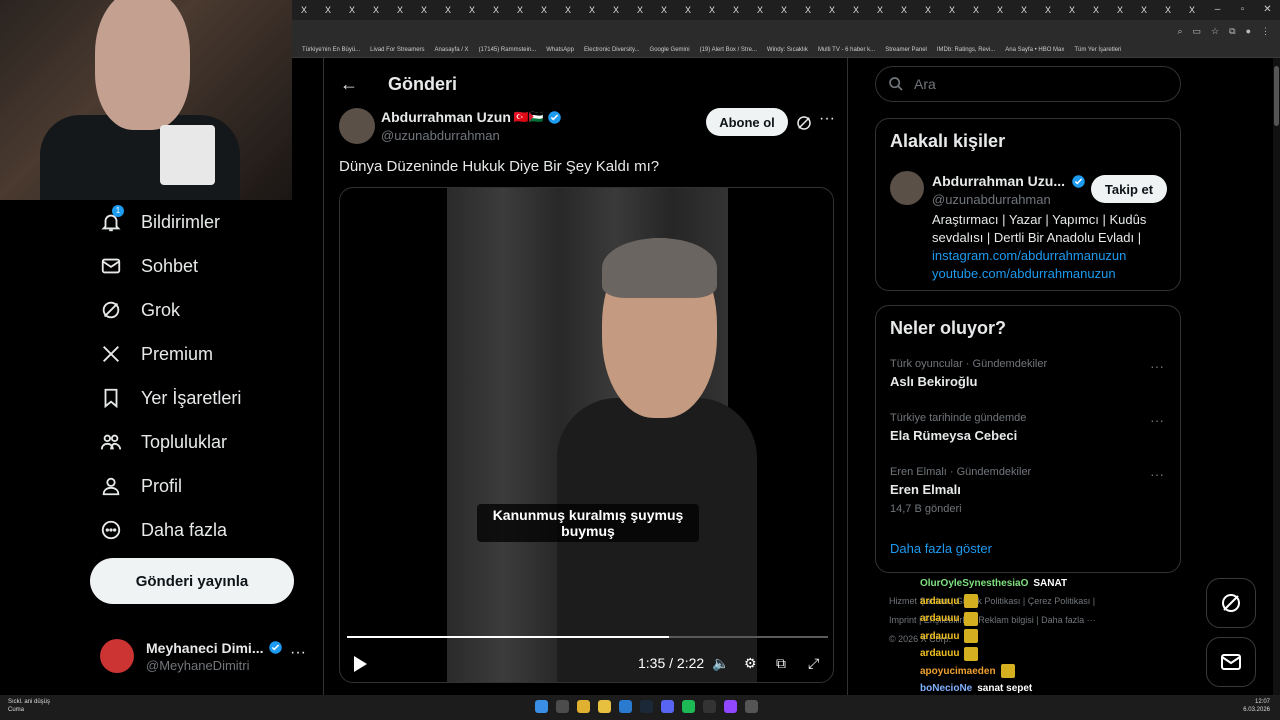 Image resolution: width=1280 pixels, height=720 pixels. Describe the element at coordinates (1179, 31) in the screenshot. I see `zoom-icon: ⌕` at that location.